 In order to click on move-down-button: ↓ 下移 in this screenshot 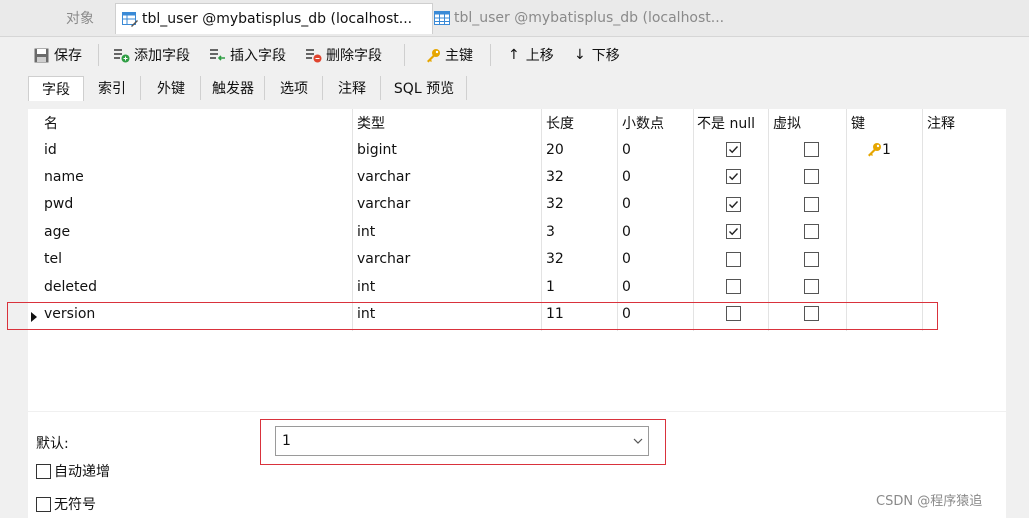, I will do `click(597, 55)`.